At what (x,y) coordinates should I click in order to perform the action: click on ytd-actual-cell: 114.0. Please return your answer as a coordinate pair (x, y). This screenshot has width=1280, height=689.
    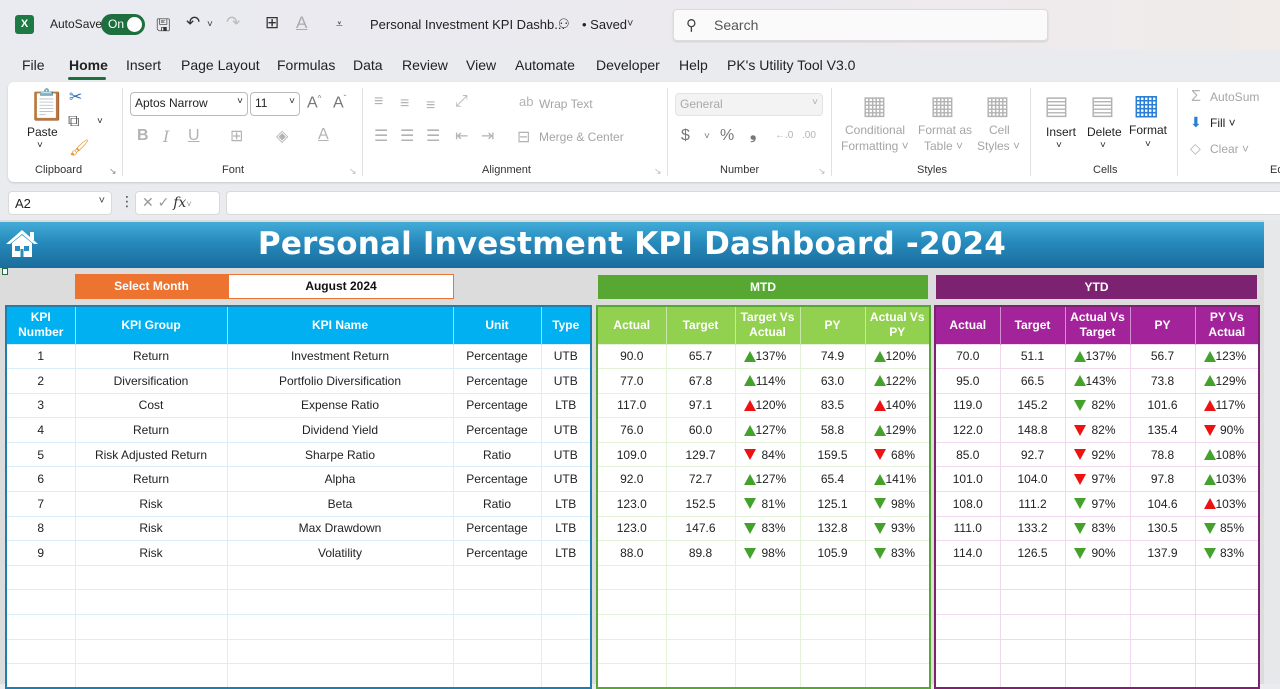
    Looking at the image, I should click on (967, 553).